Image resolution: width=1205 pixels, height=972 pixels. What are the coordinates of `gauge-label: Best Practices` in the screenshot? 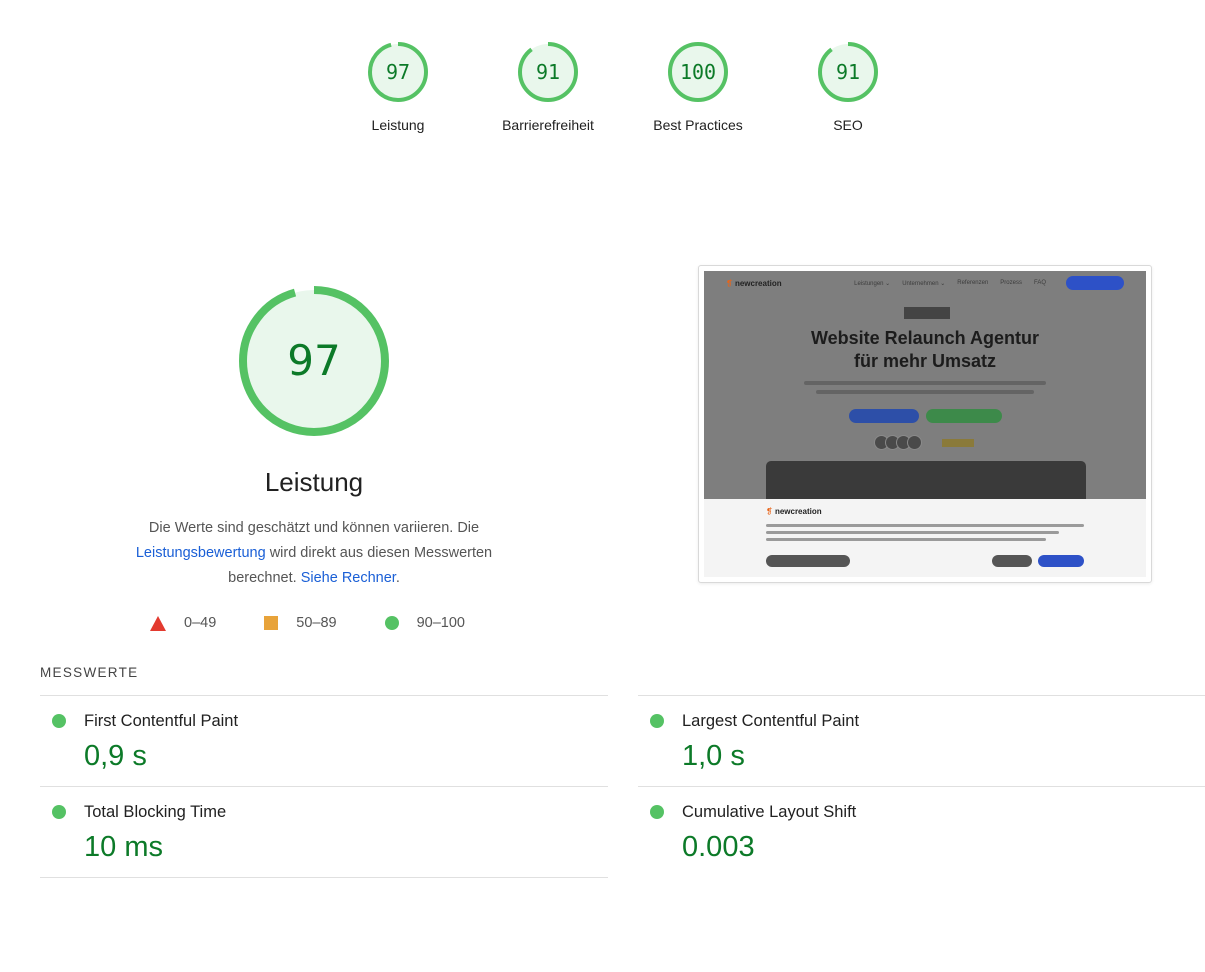 It's located at (698, 125).